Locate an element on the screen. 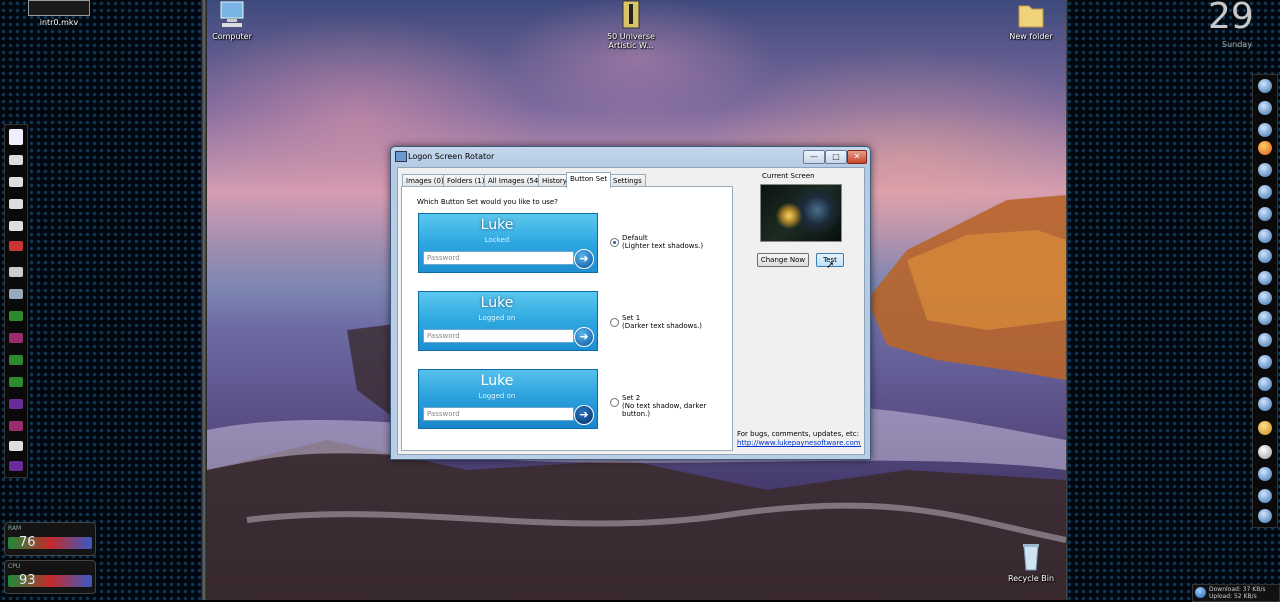 The width and height of the screenshot is (1280, 602). desktop-icon-label: New folder is located at coordinates (1031, 36).